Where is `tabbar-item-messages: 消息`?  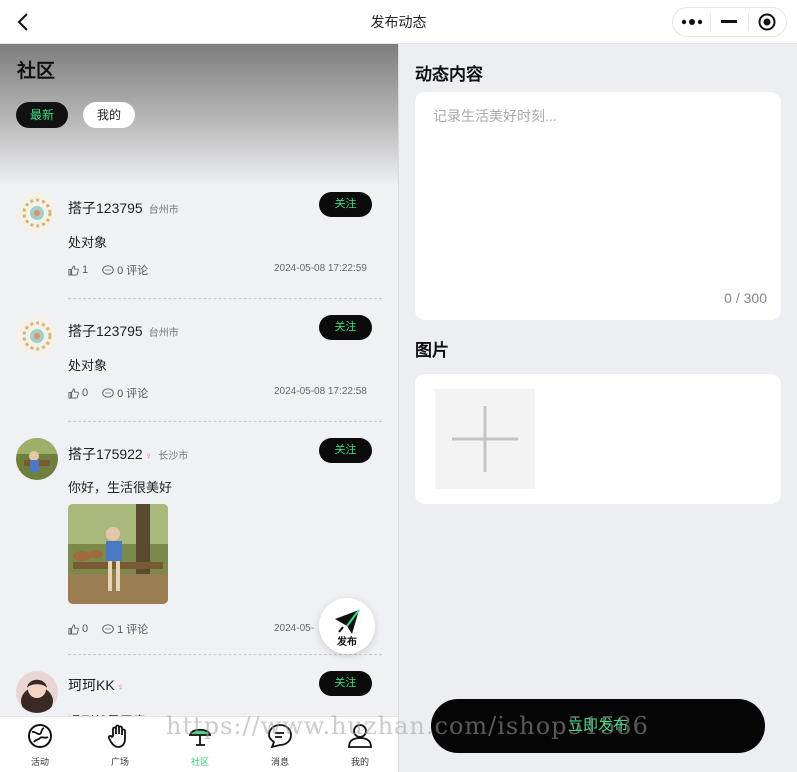 tabbar-item-messages: 消息 is located at coordinates (280, 745).